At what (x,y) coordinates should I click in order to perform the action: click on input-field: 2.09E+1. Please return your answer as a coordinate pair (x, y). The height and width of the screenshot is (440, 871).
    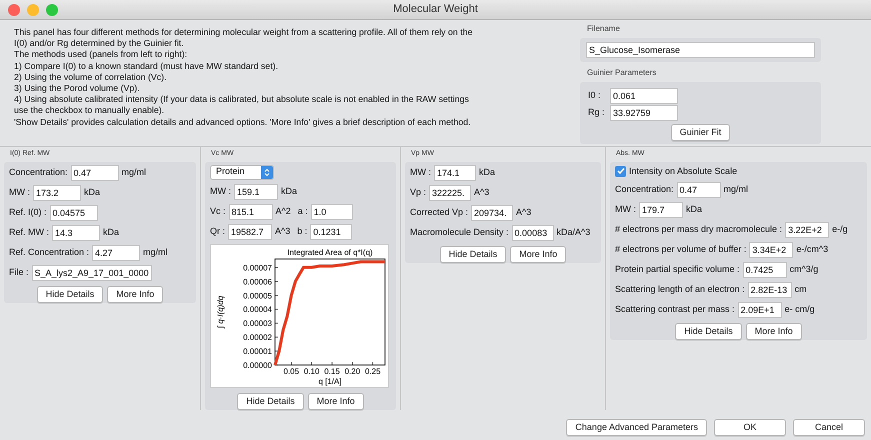
    Looking at the image, I should click on (760, 310).